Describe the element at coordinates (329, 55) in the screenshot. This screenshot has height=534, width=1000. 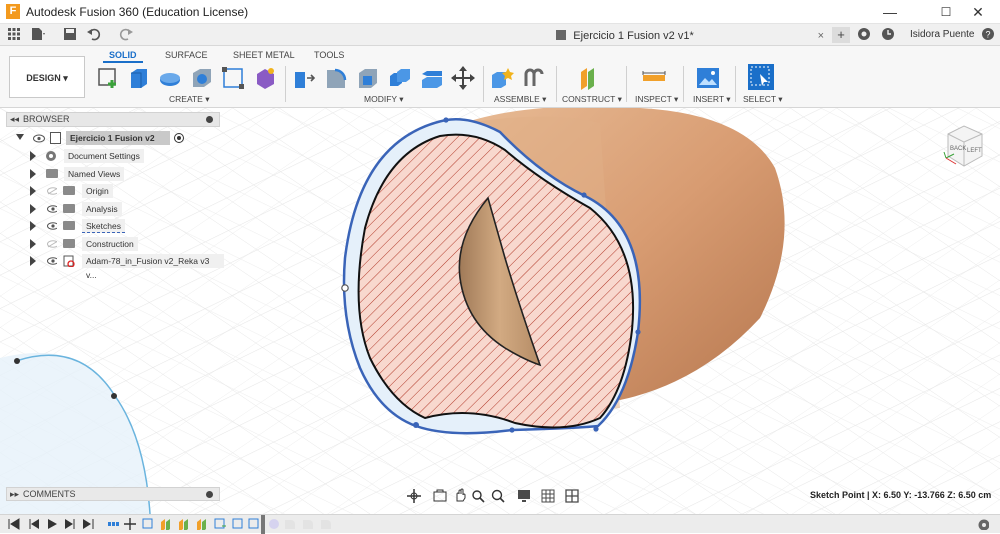
I see `tab-tools: TOOLS` at that location.